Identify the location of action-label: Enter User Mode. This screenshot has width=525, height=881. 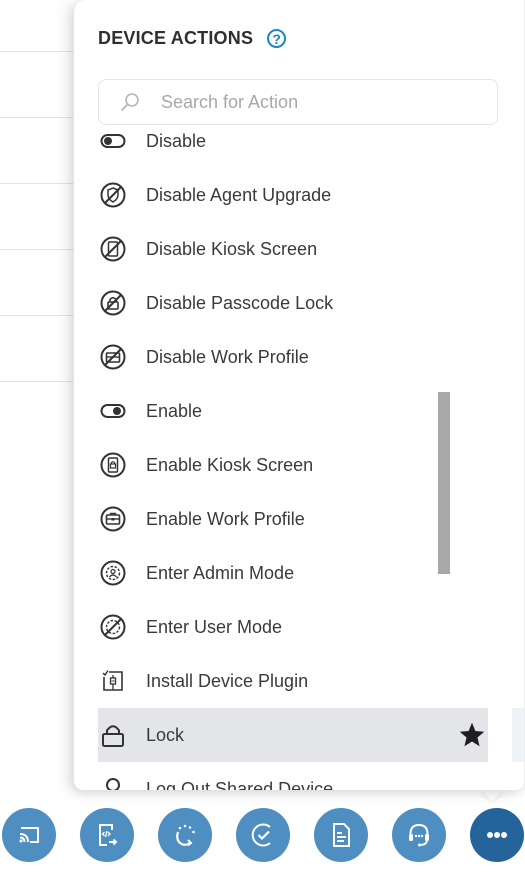
(214, 626).